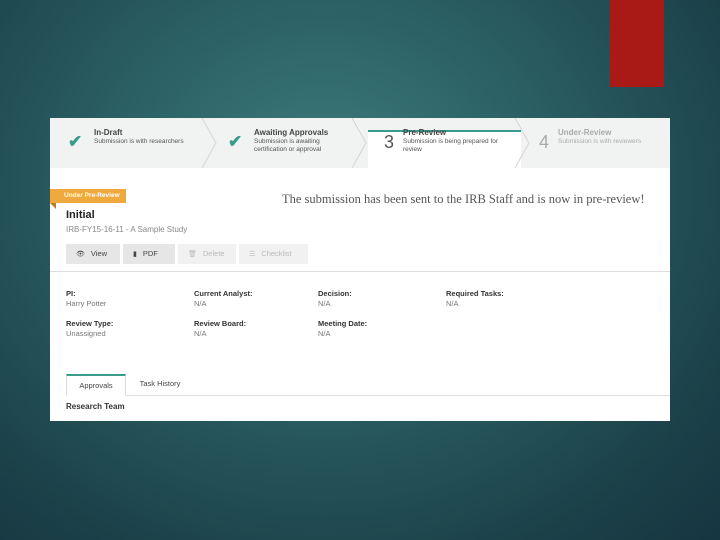  What do you see at coordinates (207, 254) in the screenshot?
I see `delete-button: 🗑 Delete` at bounding box center [207, 254].